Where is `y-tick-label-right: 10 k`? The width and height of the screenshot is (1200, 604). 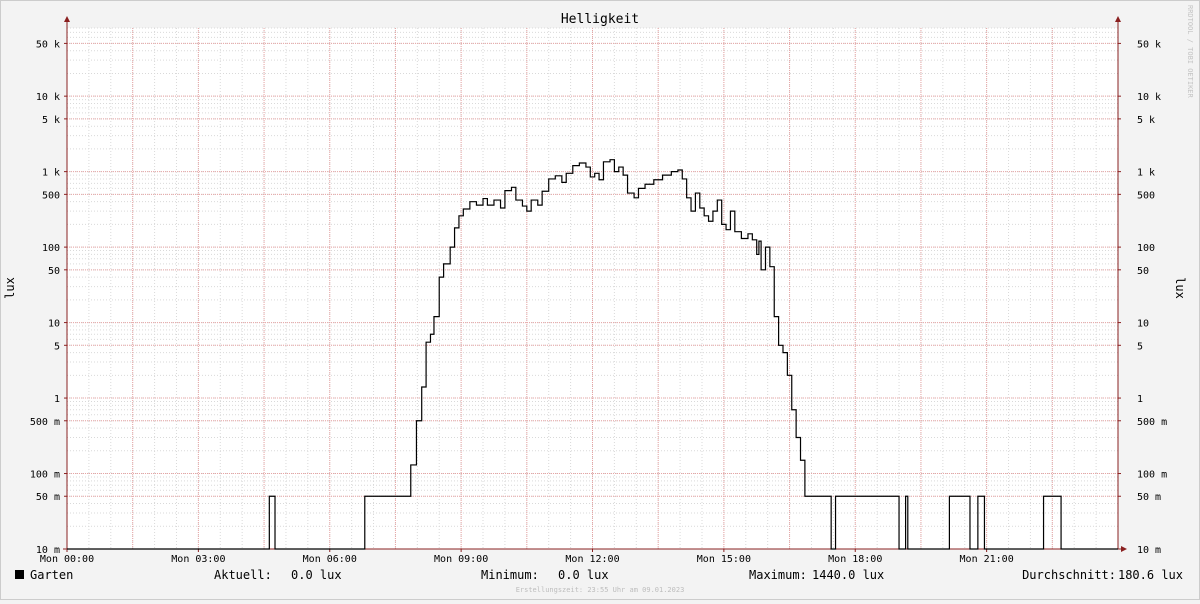
y-tick-label-right: 10 k is located at coordinates (1149, 97).